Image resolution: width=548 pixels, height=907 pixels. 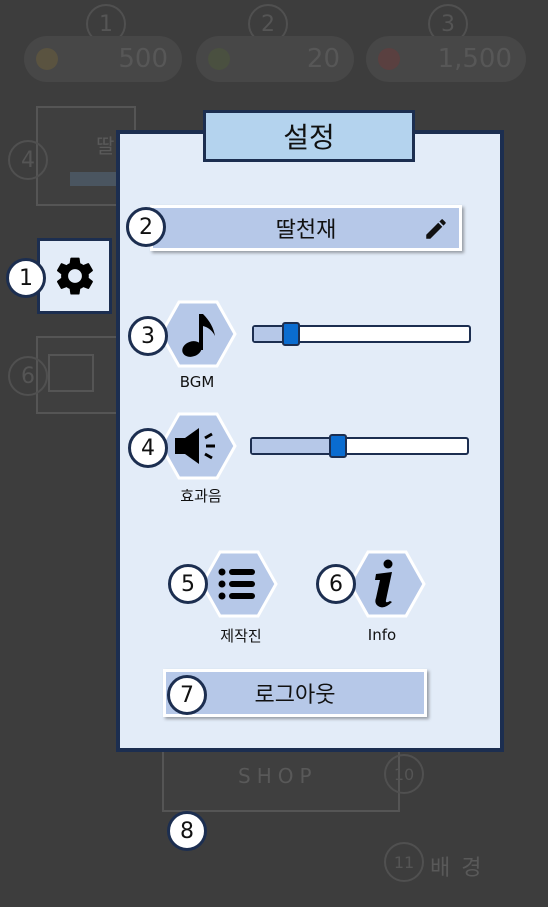 What do you see at coordinates (198, 446) in the screenshot?
I see `sfx-button` at bounding box center [198, 446].